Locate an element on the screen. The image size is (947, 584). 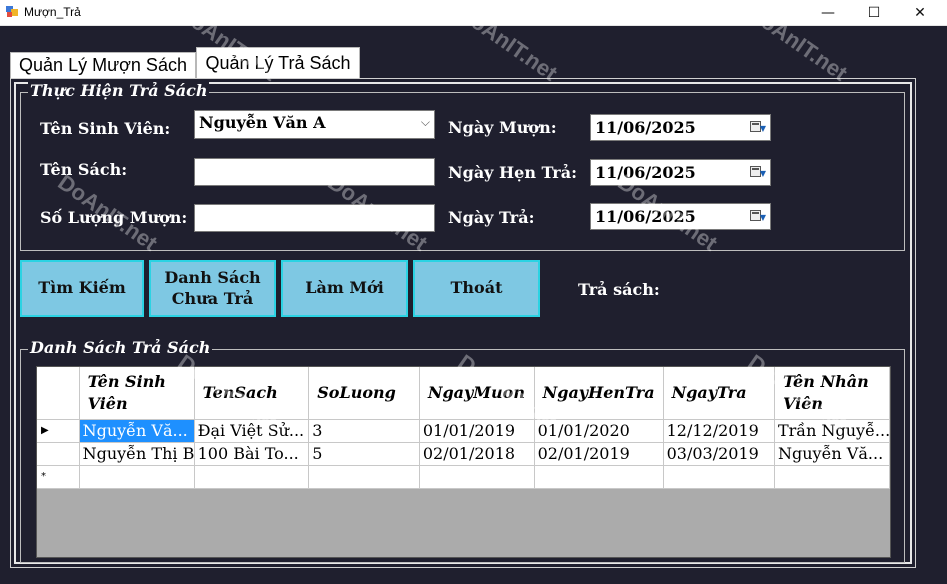
exit-button: Thoát is located at coordinates (476, 288).